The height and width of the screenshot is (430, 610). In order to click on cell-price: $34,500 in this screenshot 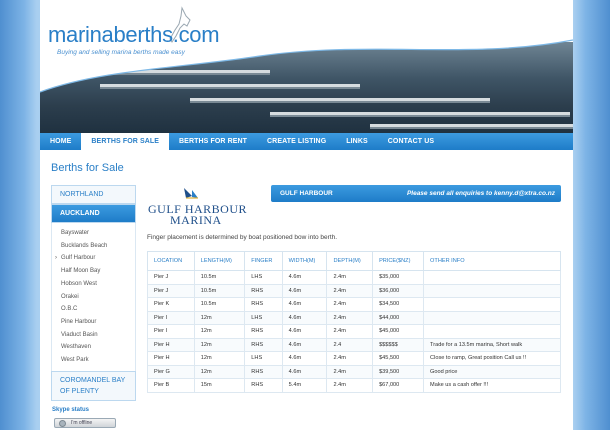, I will do `click(398, 304)`.